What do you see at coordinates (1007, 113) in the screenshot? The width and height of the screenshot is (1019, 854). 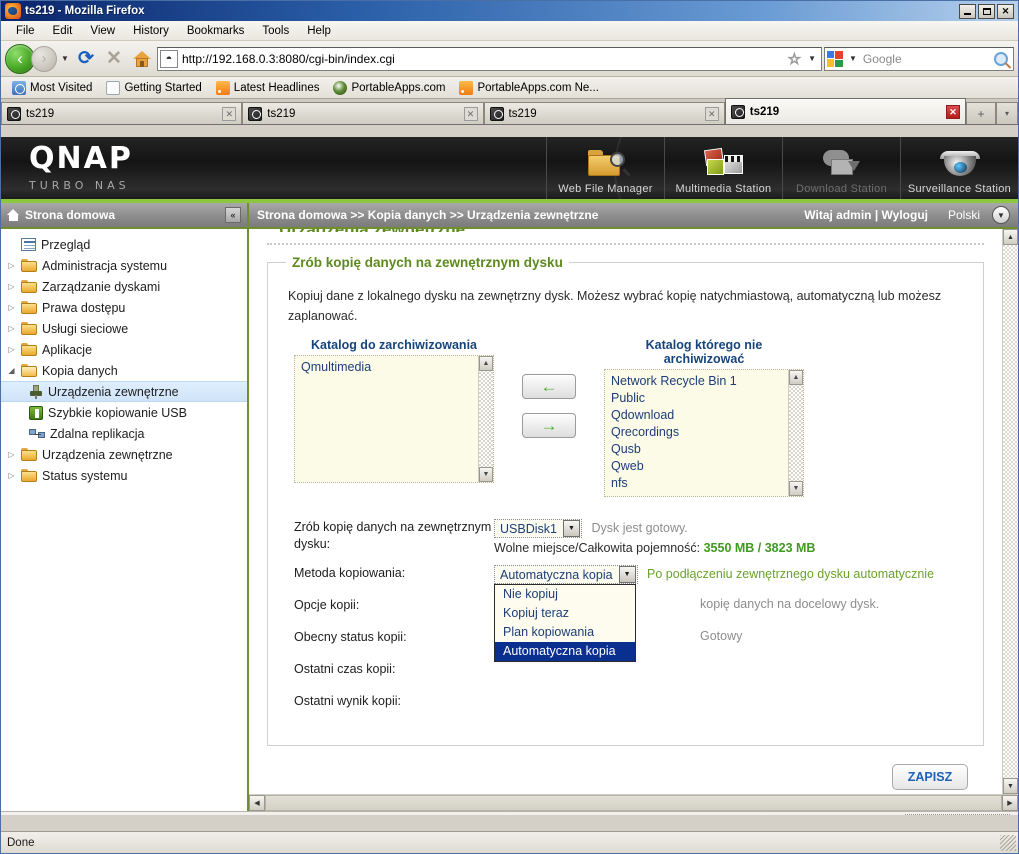 I see `tab-list-button: ▾` at bounding box center [1007, 113].